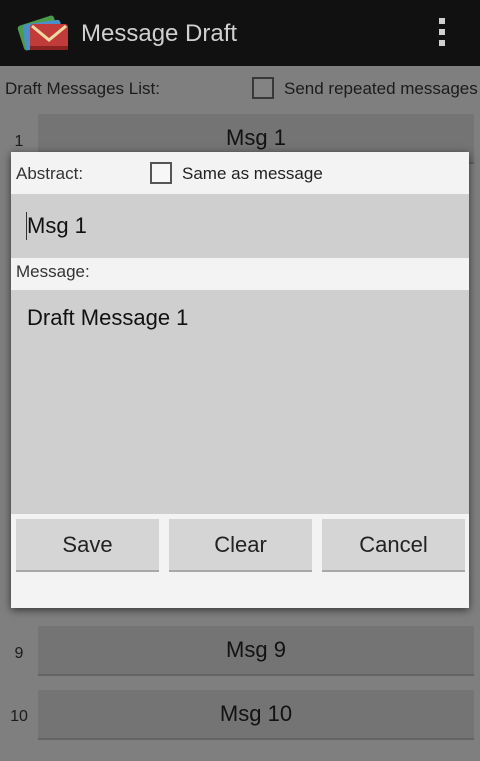 The height and width of the screenshot is (761, 480). Describe the element at coordinates (442, 34) in the screenshot. I see `overflow-menu-icon` at that location.